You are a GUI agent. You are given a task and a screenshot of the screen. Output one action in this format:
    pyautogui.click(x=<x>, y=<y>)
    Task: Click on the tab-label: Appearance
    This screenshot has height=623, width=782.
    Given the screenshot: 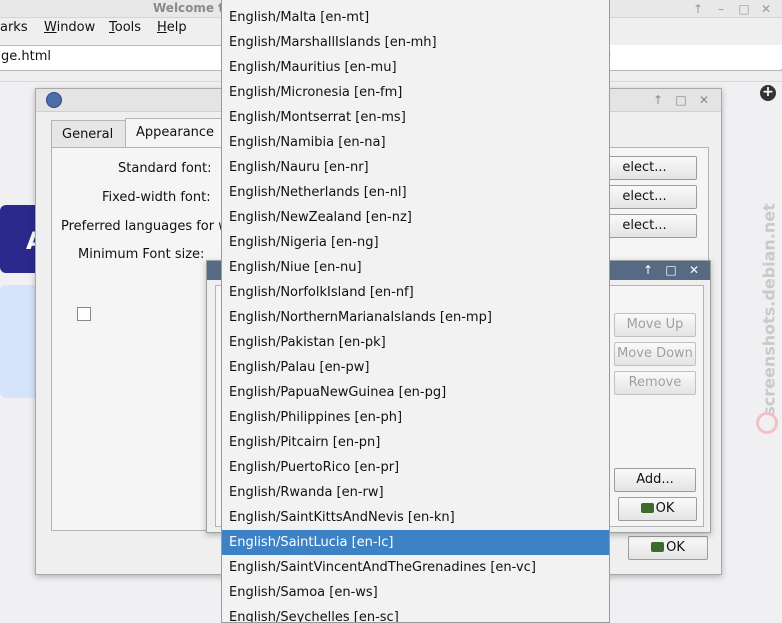 What is the action you would take?
    pyautogui.click(x=175, y=132)
    